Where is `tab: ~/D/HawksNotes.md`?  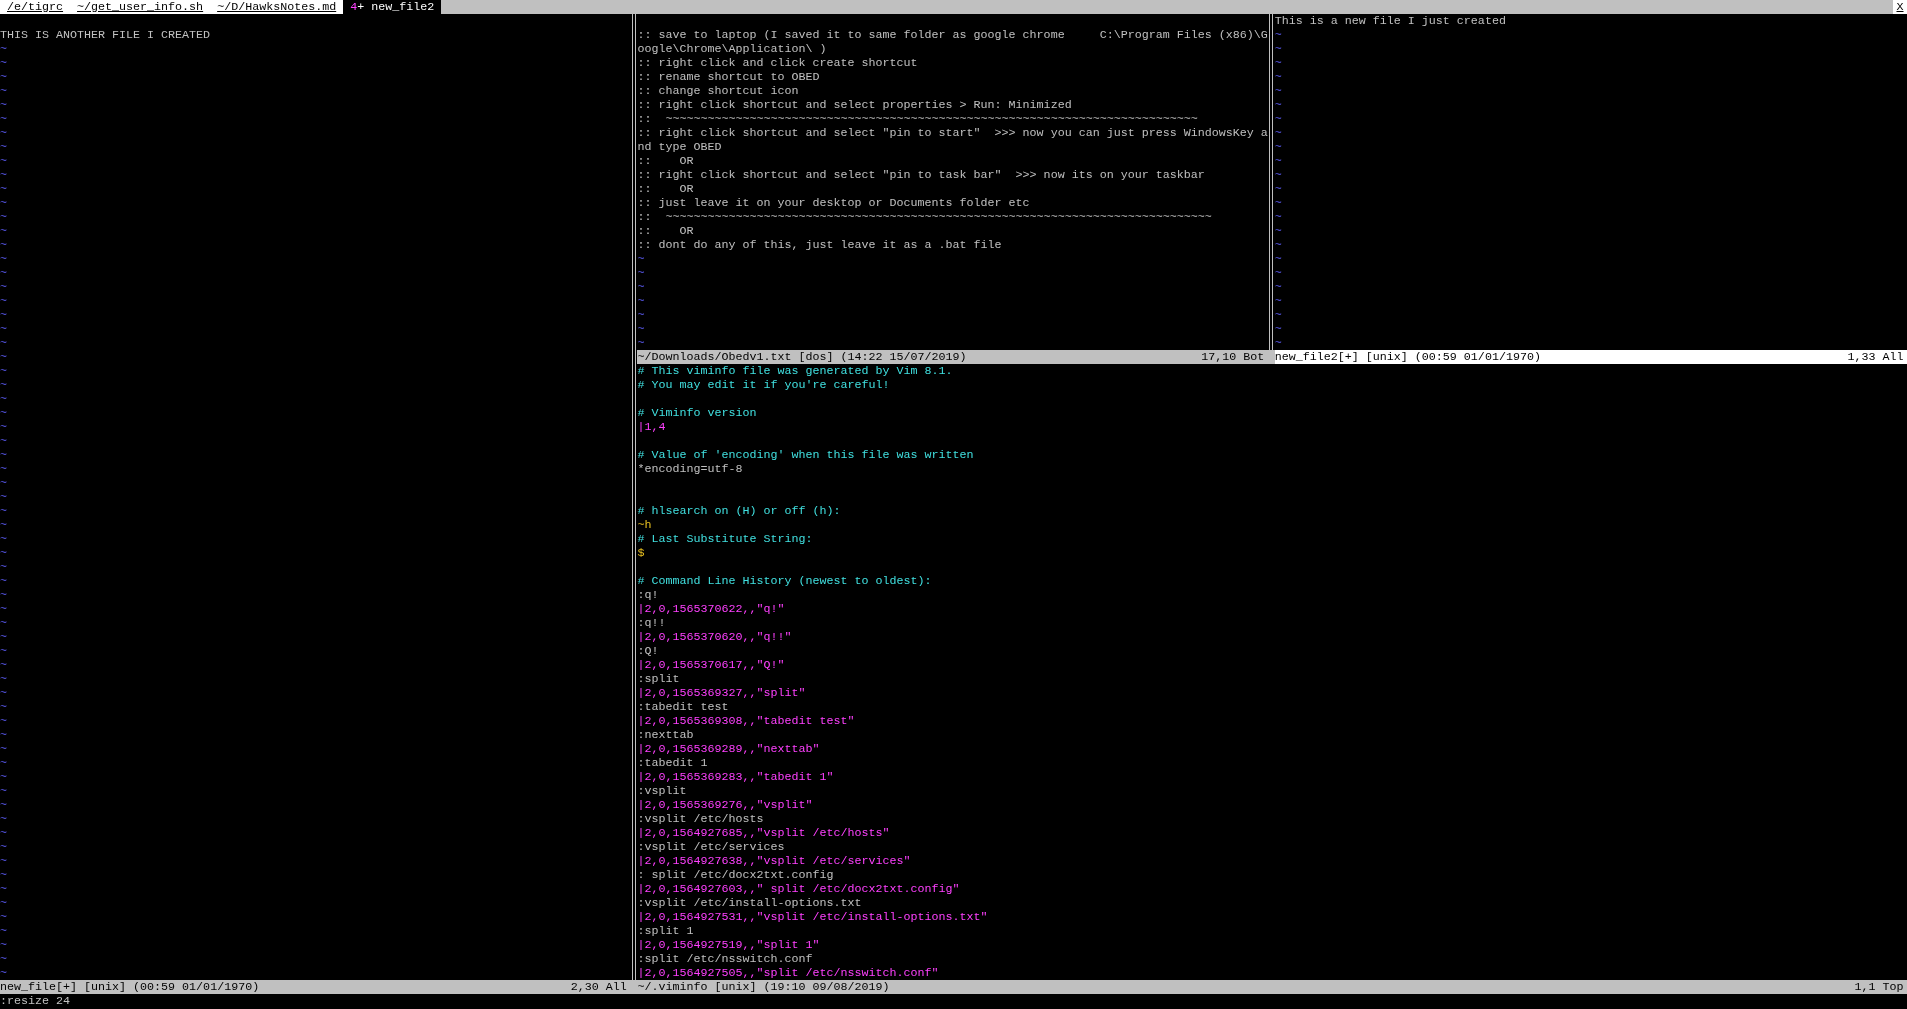
tab: ~/D/HawksNotes.md is located at coordinates (277, 7).